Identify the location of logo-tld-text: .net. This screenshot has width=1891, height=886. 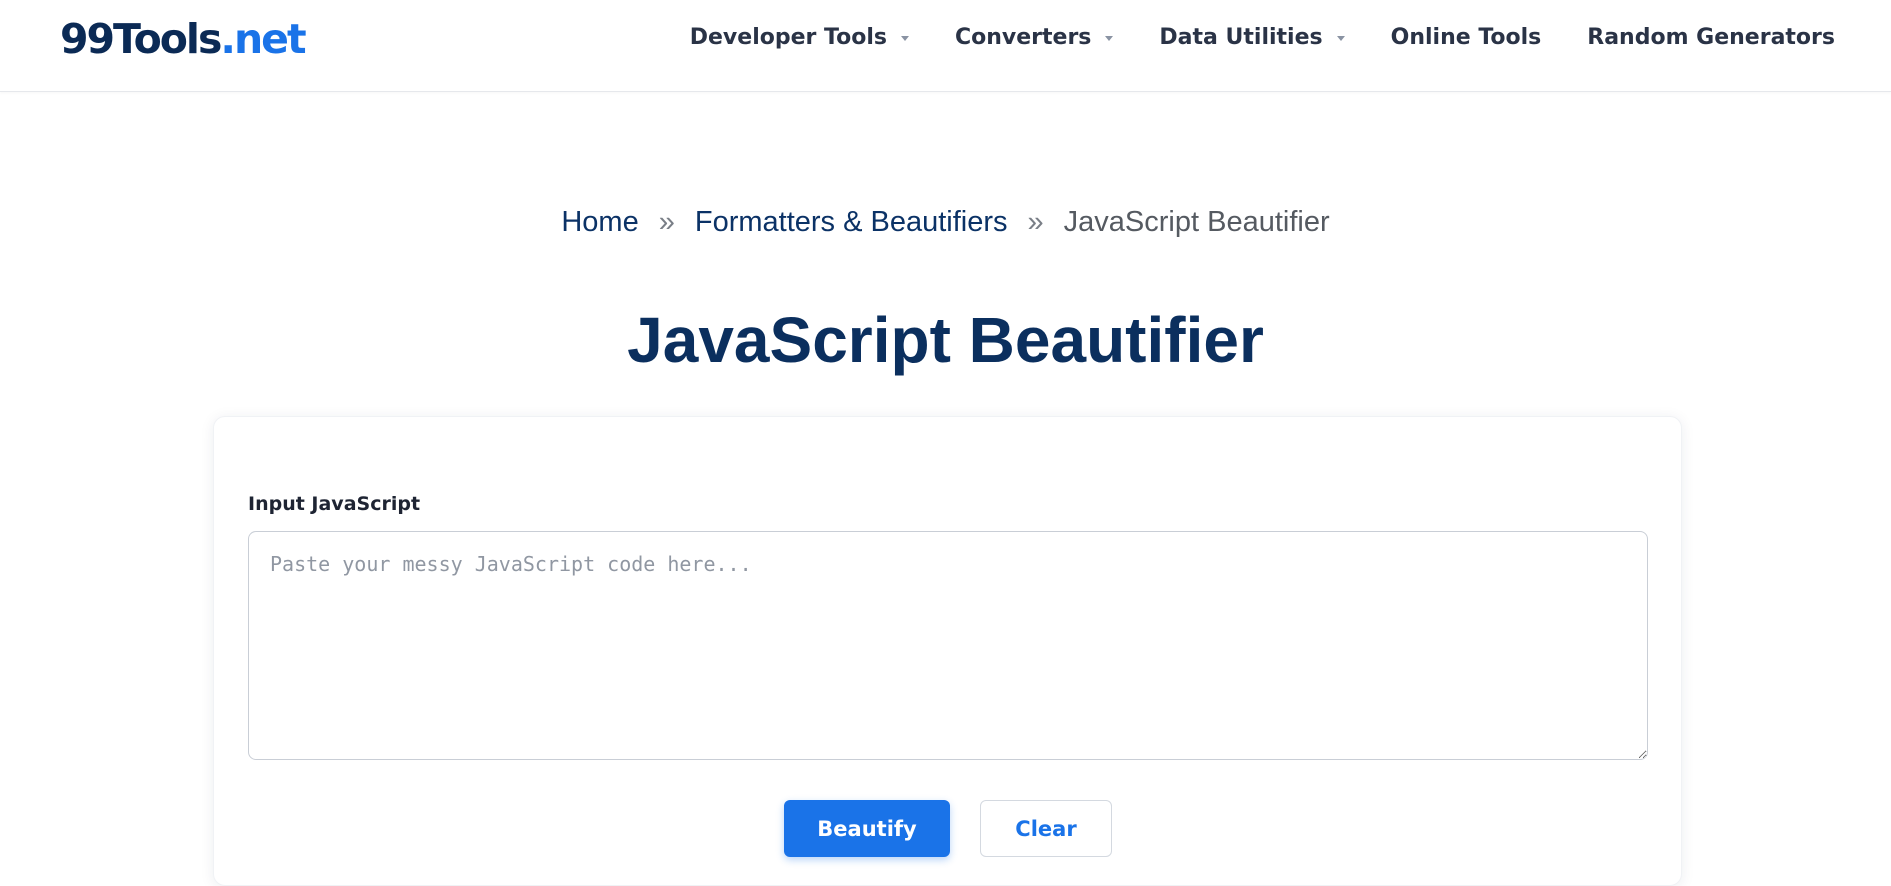
(263, 39).